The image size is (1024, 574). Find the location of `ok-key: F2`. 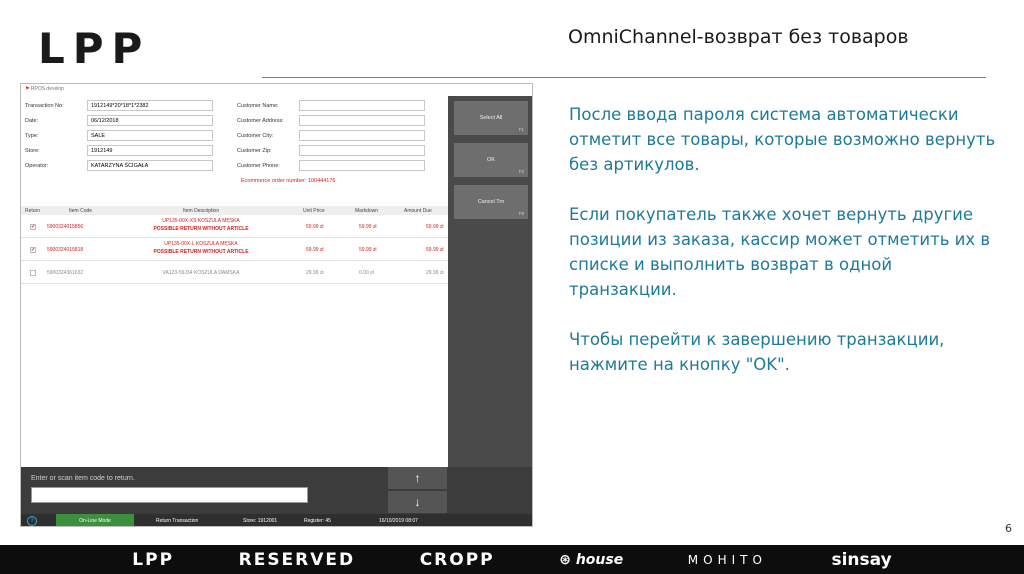

ok-key: F2 is located at coordinates (521, 171).